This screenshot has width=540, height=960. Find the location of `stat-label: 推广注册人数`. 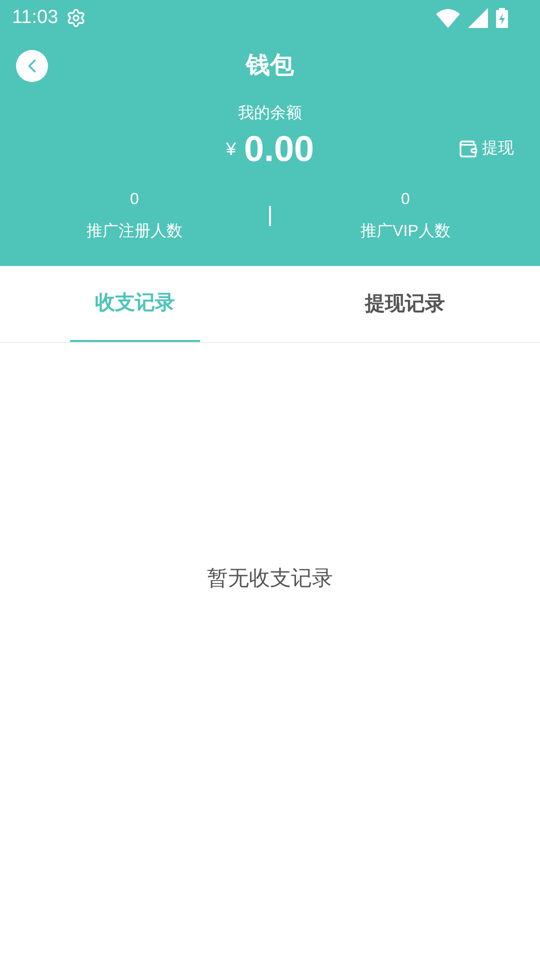

stat-label: 推广注册人数 is located at coordinates (134, 232).